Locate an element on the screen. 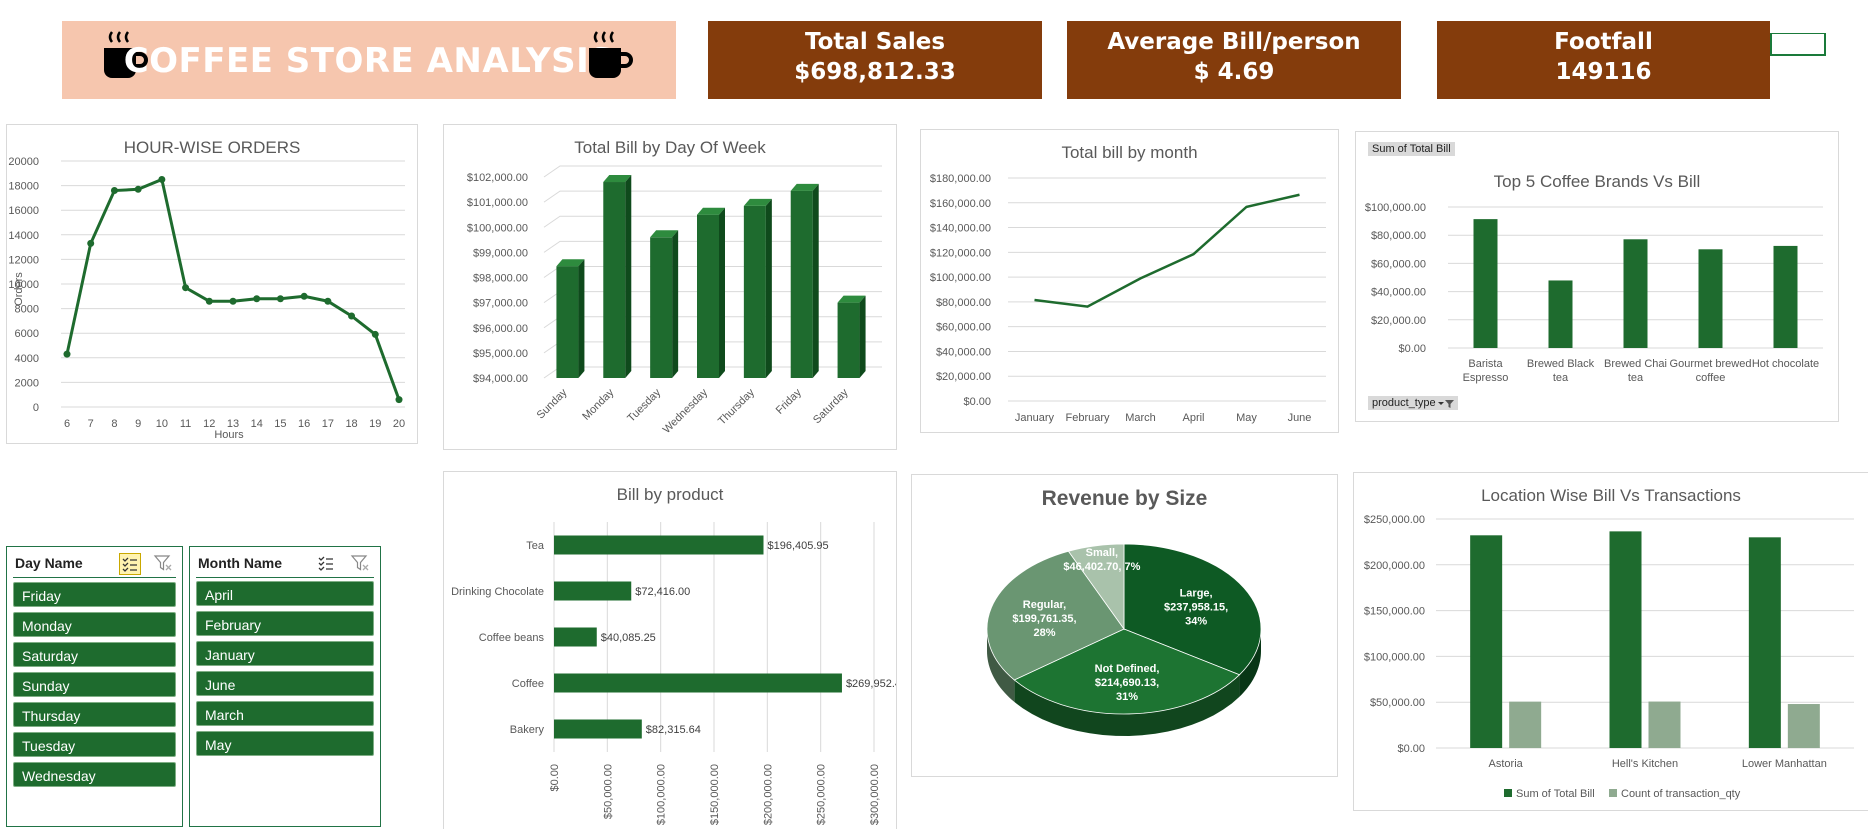 The image size is (1868, 829). y-tick-label: $250,000.00 is located at coordinates (1394, 520).